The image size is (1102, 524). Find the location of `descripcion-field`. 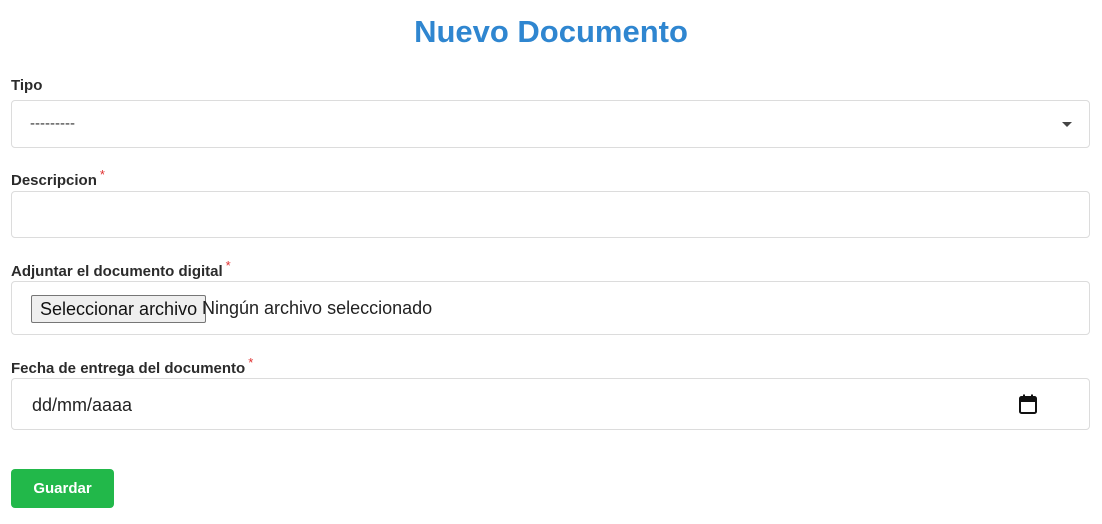

descripcion-field is located at coordinates (550, 214).